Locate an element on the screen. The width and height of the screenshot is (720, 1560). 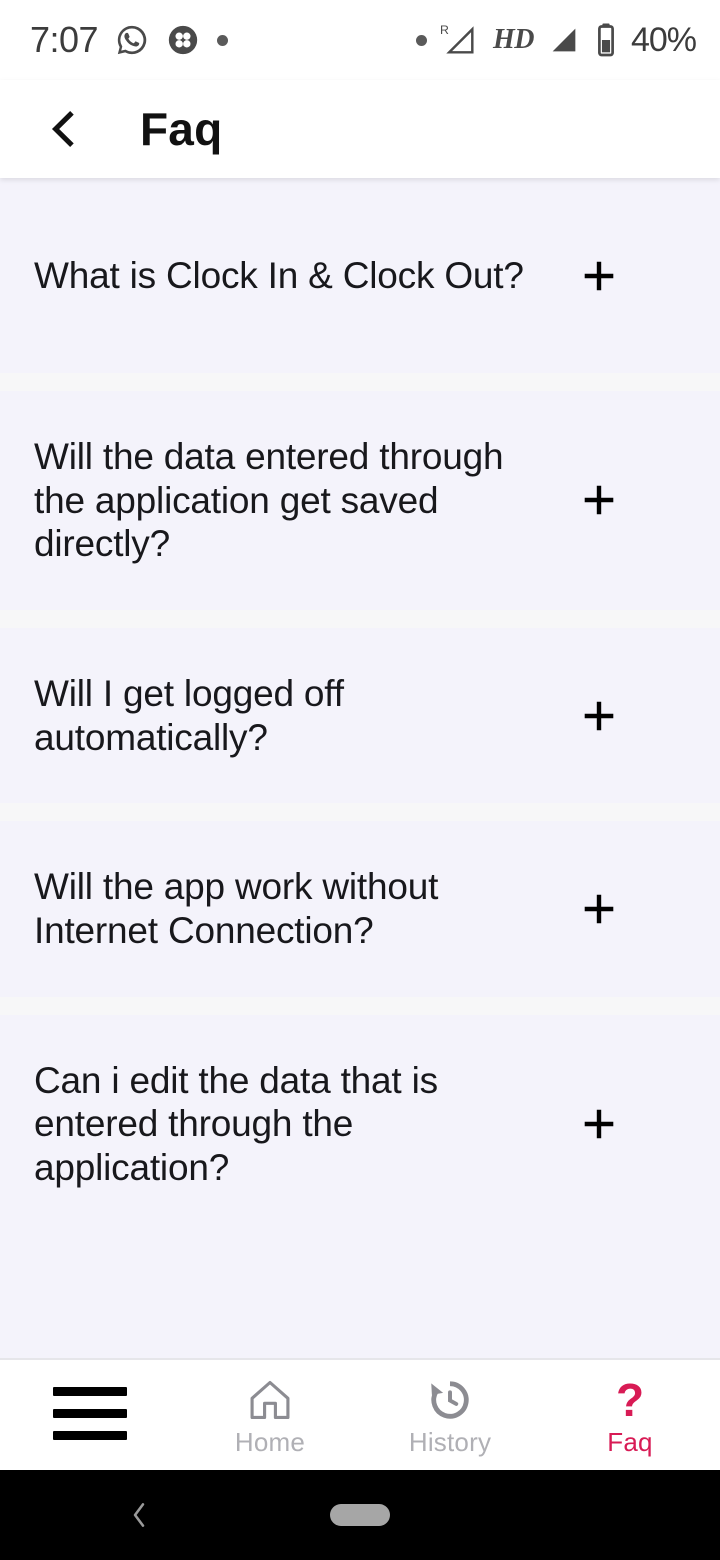
nav-label-history: History is located at coordinates (450, 1442).